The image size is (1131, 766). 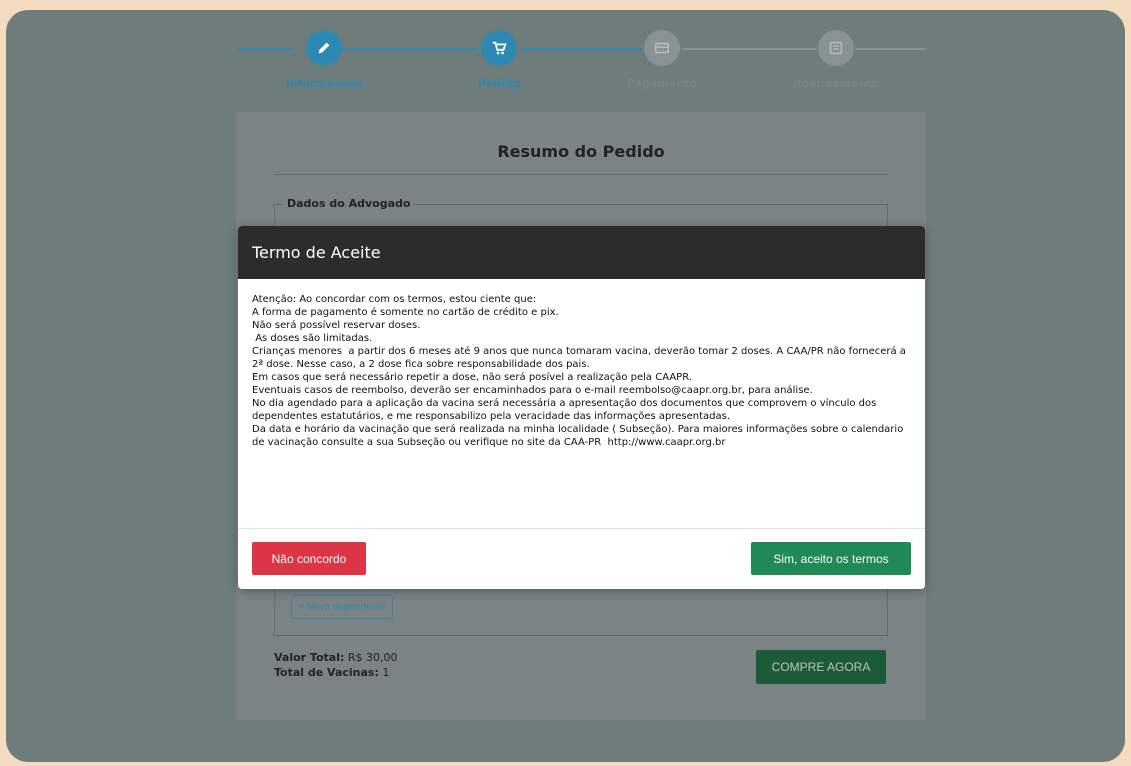 I want to click on terms-line: As doses são limitadas., so click(x=312, y=338).